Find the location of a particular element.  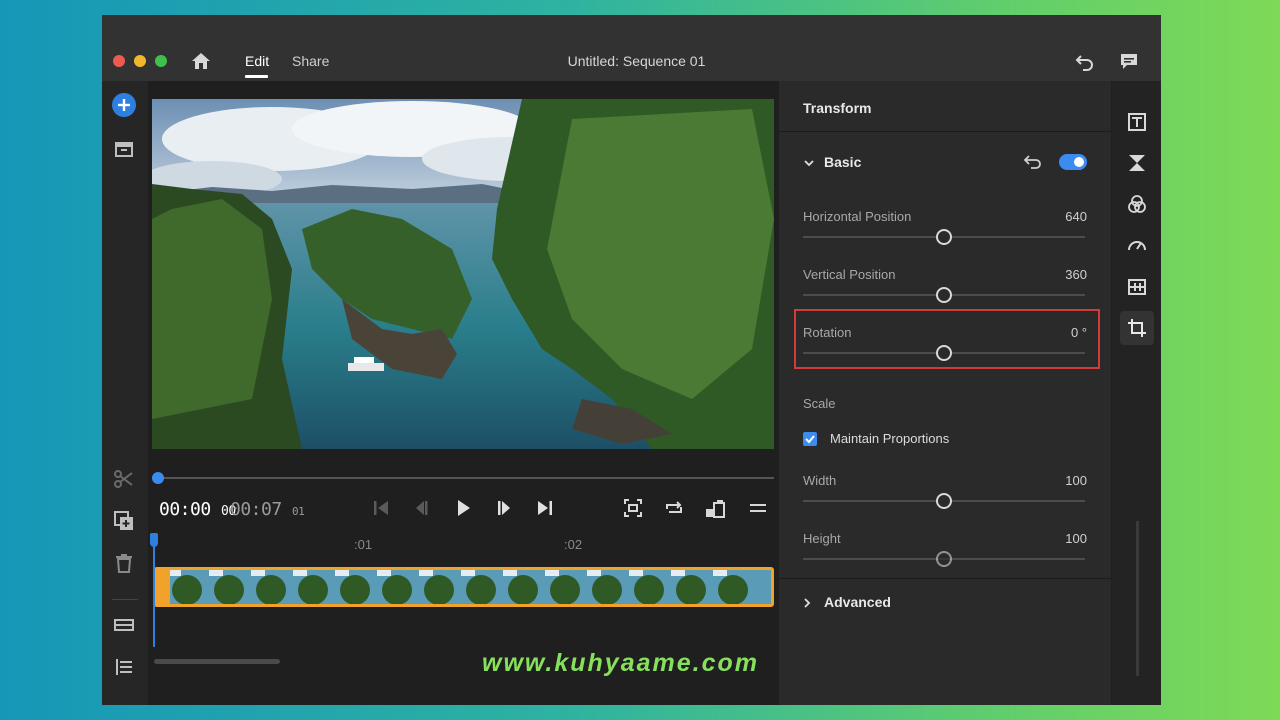

left-toolbar is located at coordinates (125, 393).